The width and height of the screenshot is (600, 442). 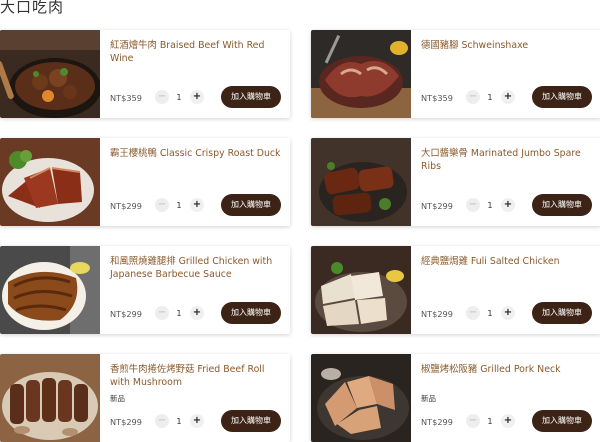 What do you see at coordinates (507, 369) in the screenshot?
I see `product-name: 椒鹽烤松阪豬 Grilled Pork Neck` at bounding box center [507, 369].